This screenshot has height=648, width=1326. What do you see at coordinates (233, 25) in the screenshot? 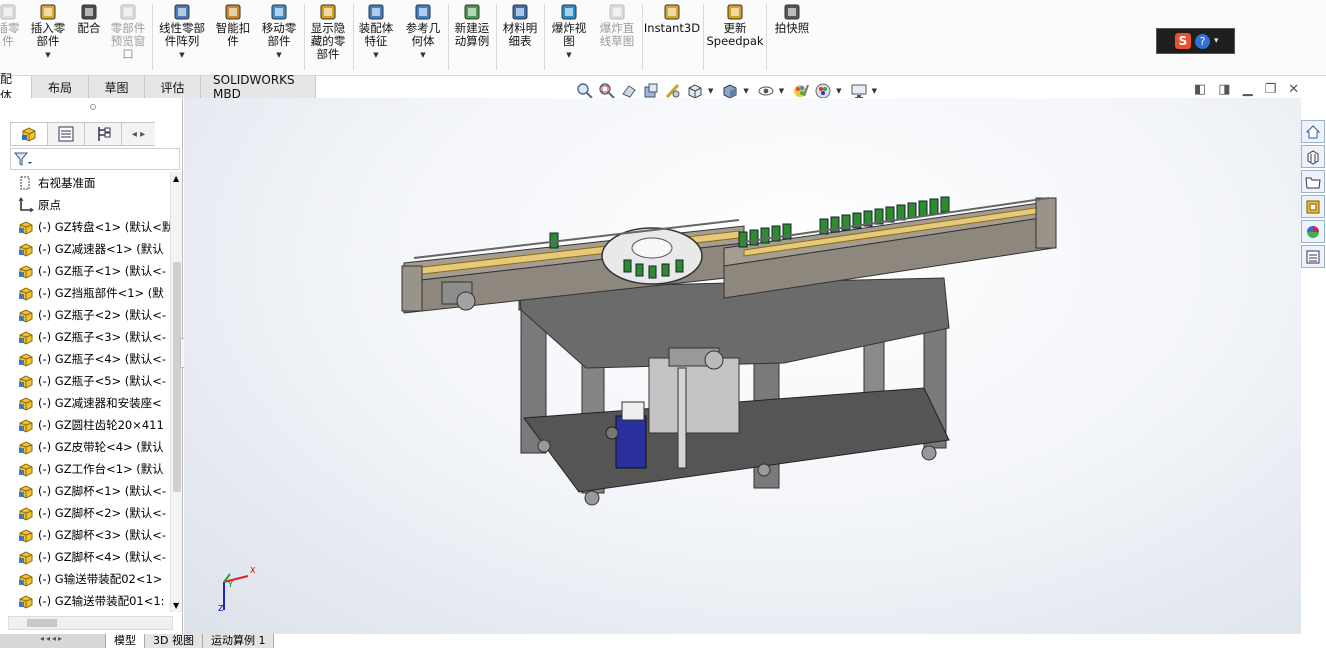
I see `smart-fasteners-button: 智能扣 件` at bounding box center [233, 25].